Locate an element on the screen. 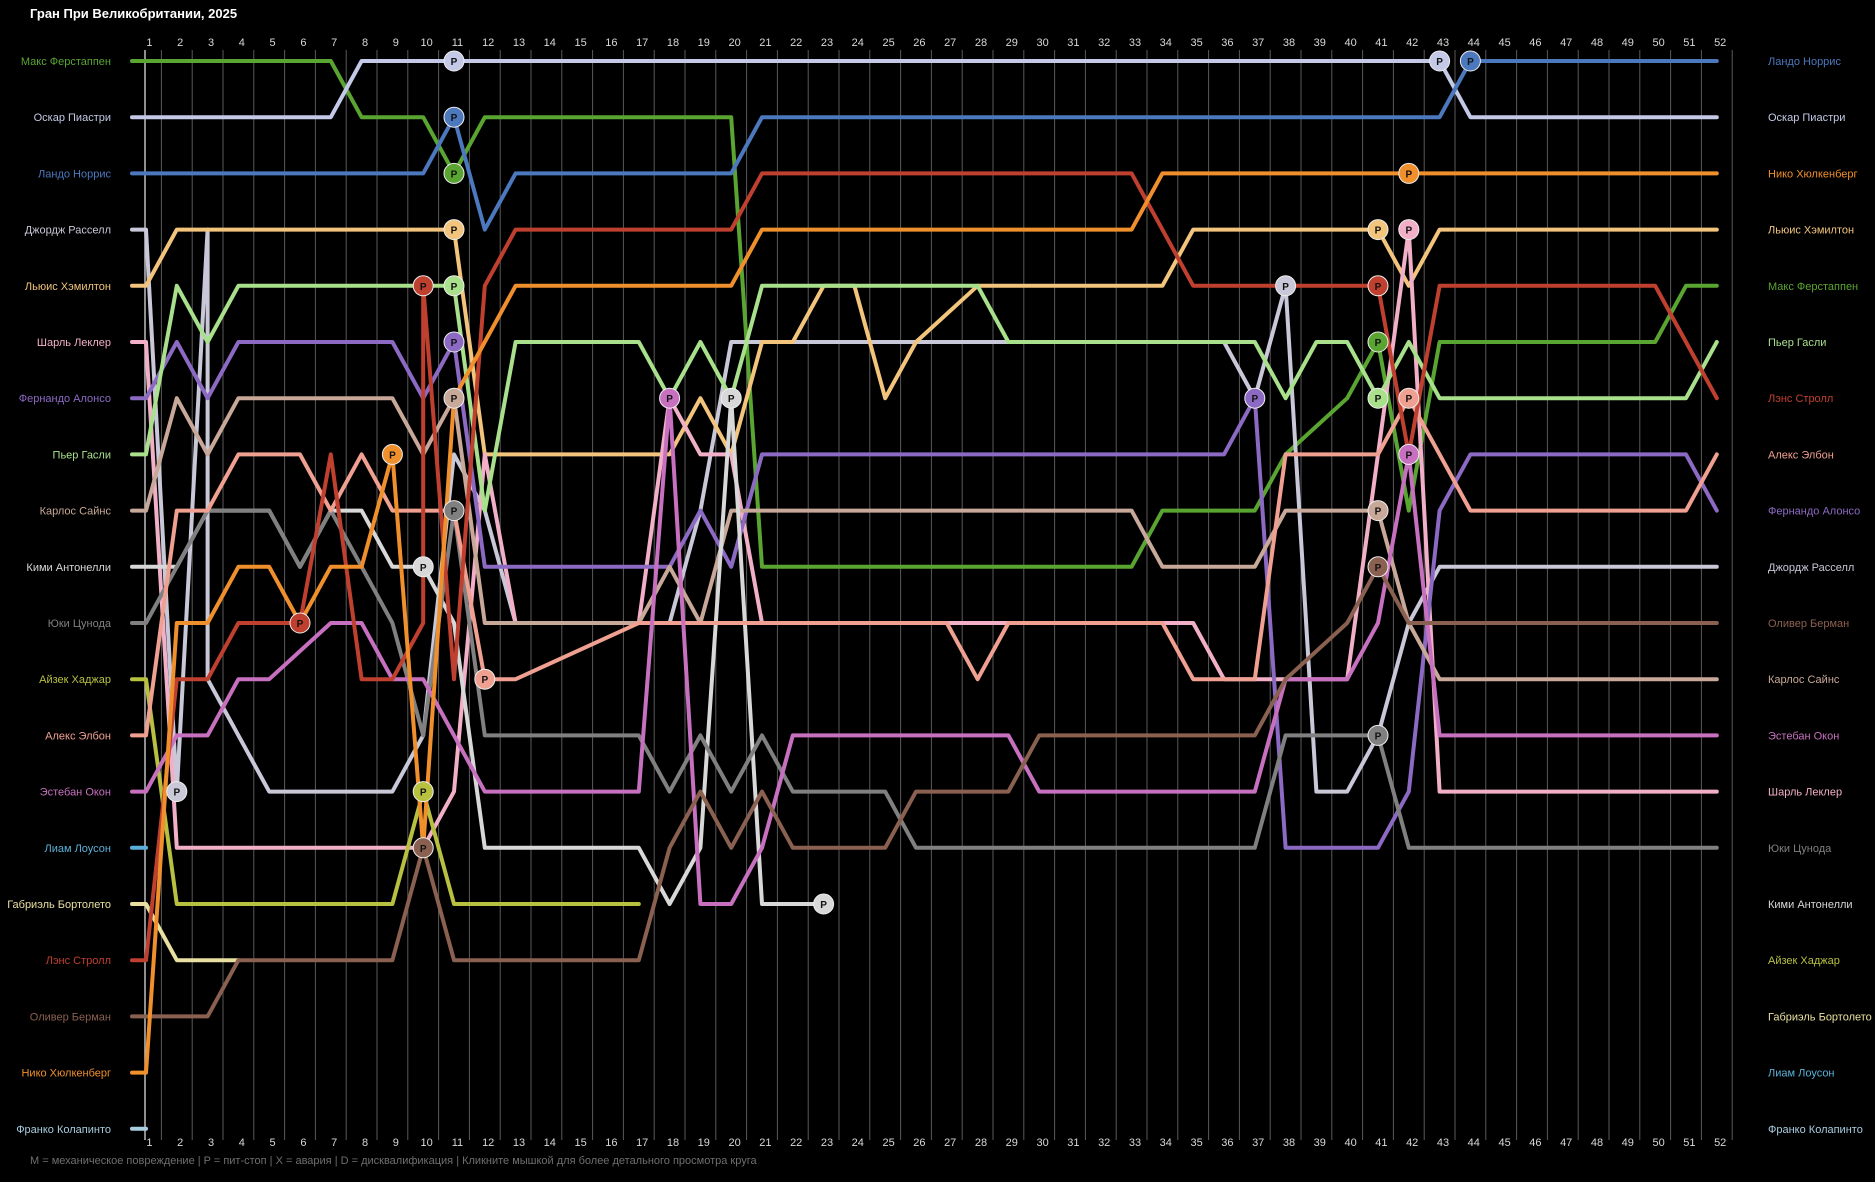 The width and height of the screenshot is (1875, 1182). lap-tick-label: 6 is located at coordinates (303, 1143).